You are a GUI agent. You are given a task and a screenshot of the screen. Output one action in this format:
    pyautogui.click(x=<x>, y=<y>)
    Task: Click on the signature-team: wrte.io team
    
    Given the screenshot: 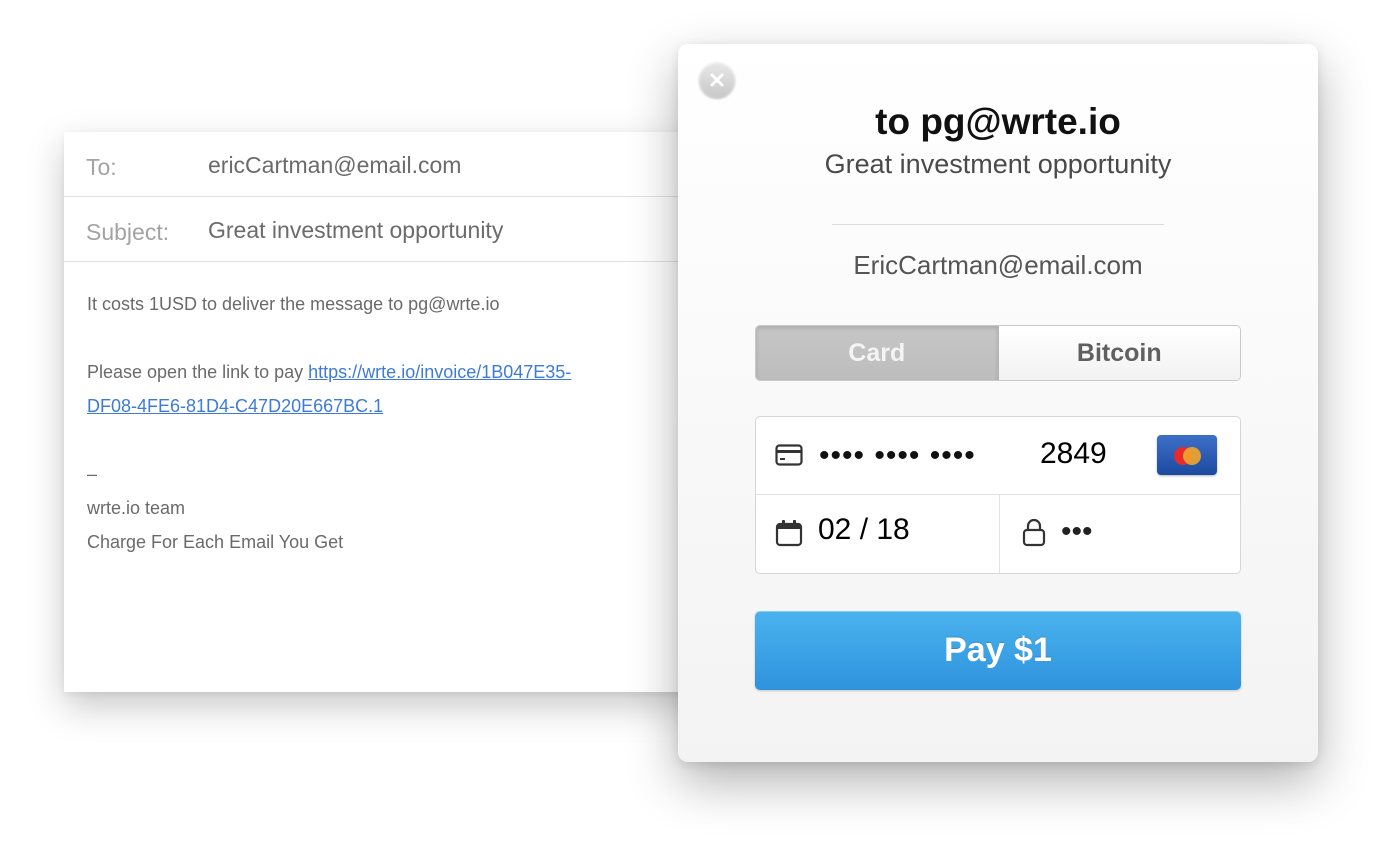 What is the action you would take?
    pyautogui.click(x=136, y=508)
    